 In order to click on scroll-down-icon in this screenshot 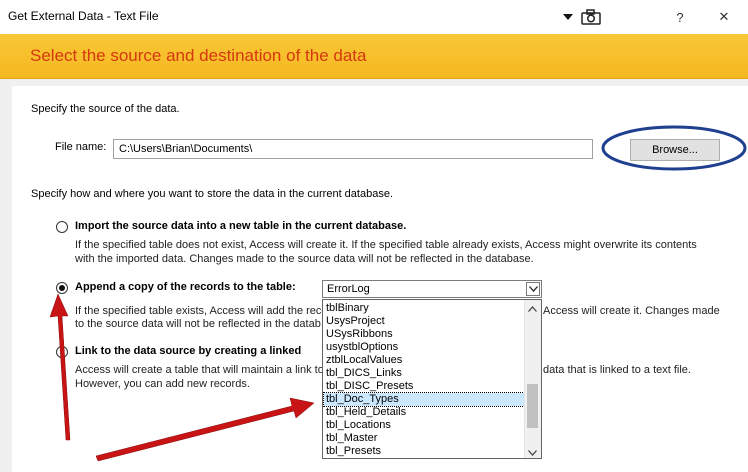, I will do `click(532, 452)`.